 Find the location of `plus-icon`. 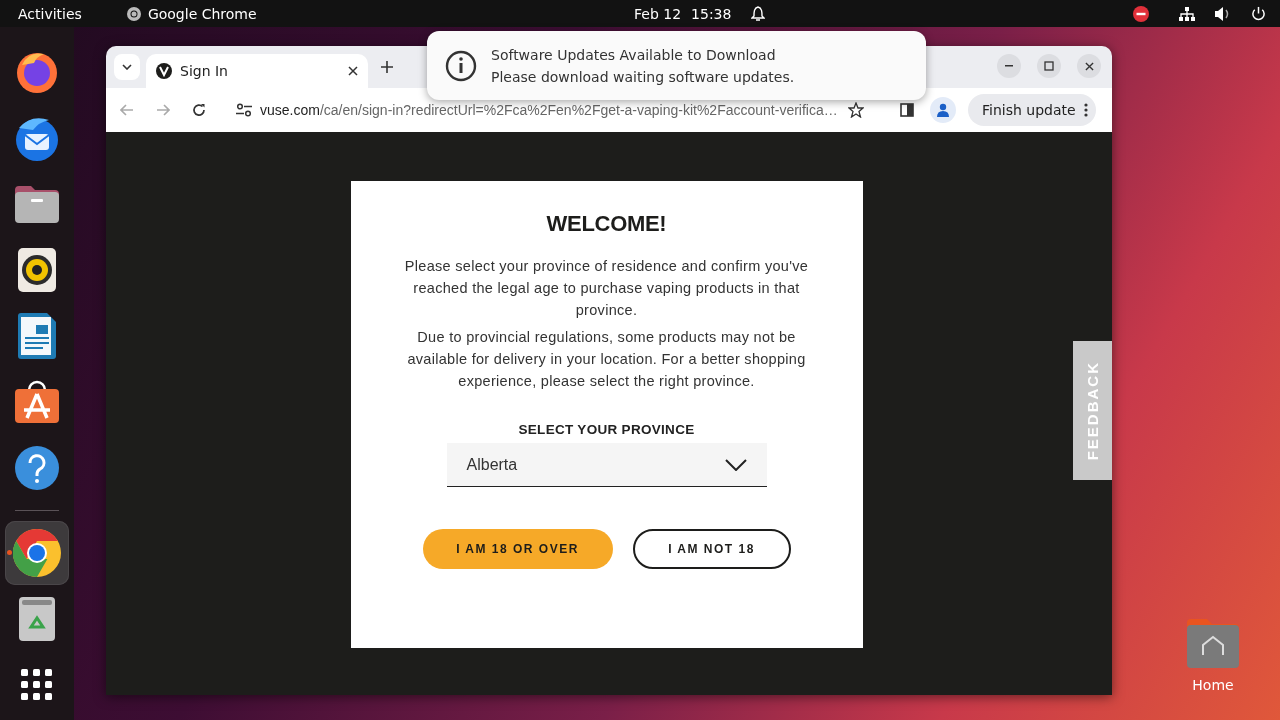

plus-icon is located at coordinates (387, 67).